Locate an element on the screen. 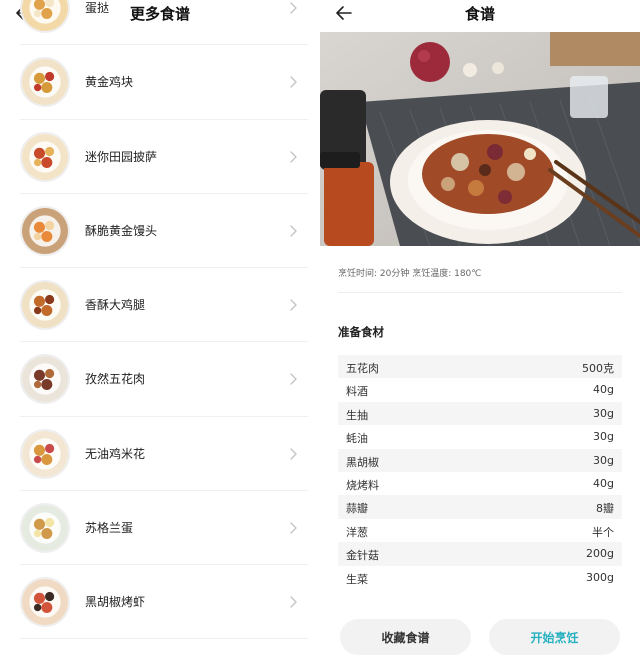 The width and height of the screenshot is (640, 672). ingredient-row: 生抽 30g is located at coordinates (480, 413).